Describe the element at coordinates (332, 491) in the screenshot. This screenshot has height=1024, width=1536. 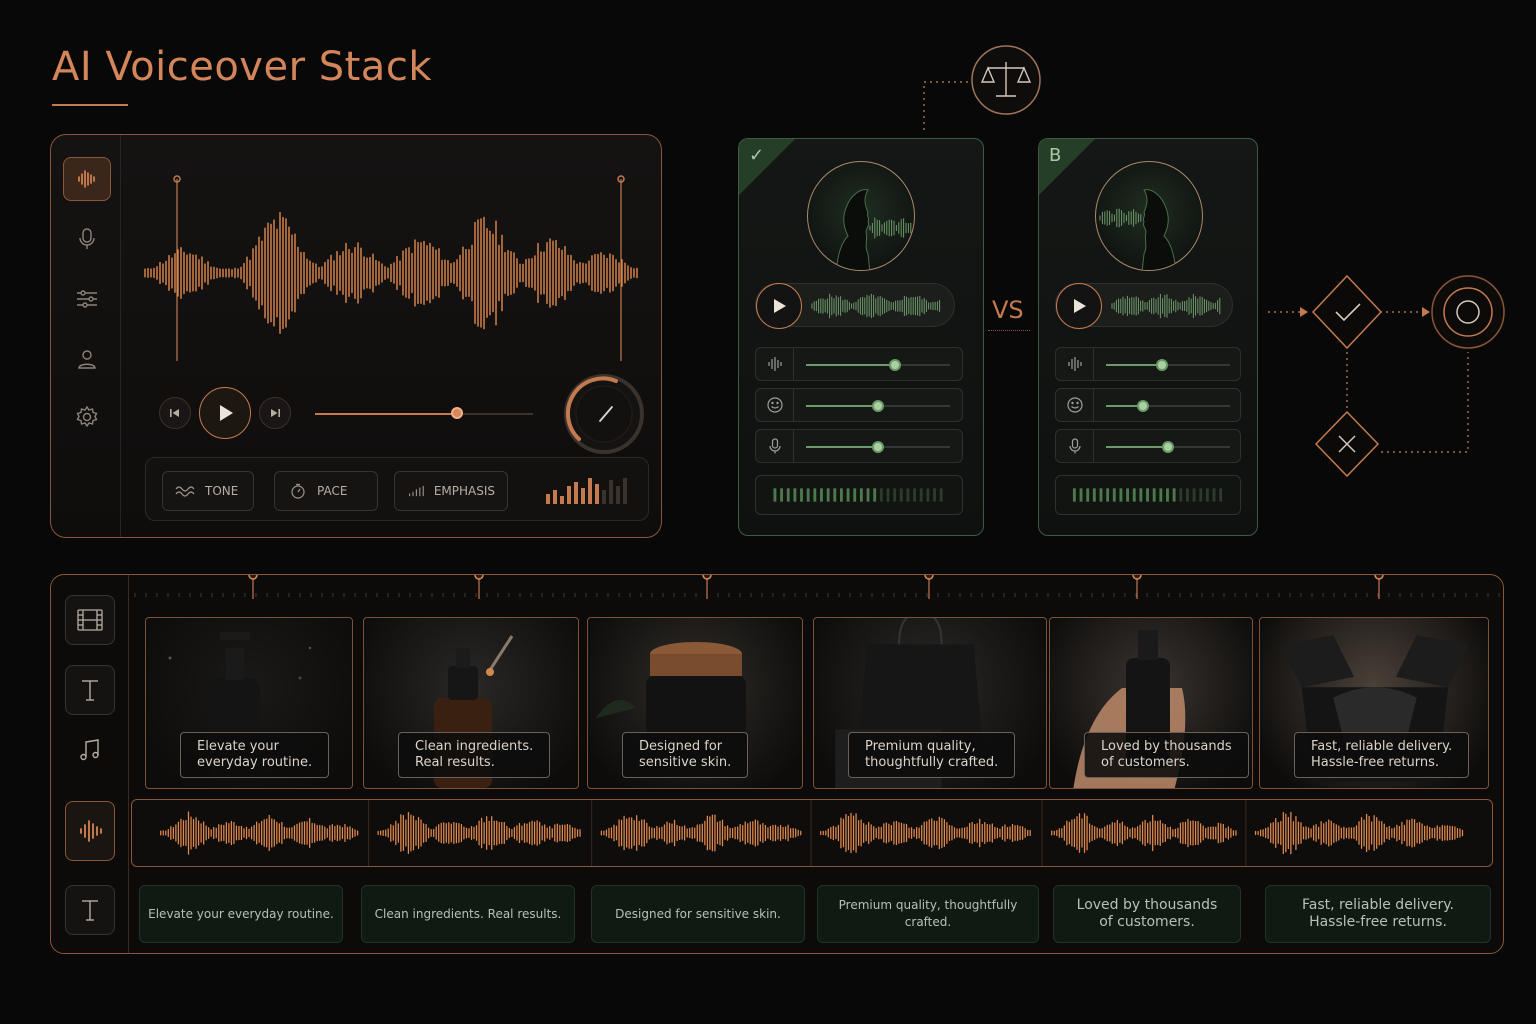
I see `pace-label: PACE` at that location.